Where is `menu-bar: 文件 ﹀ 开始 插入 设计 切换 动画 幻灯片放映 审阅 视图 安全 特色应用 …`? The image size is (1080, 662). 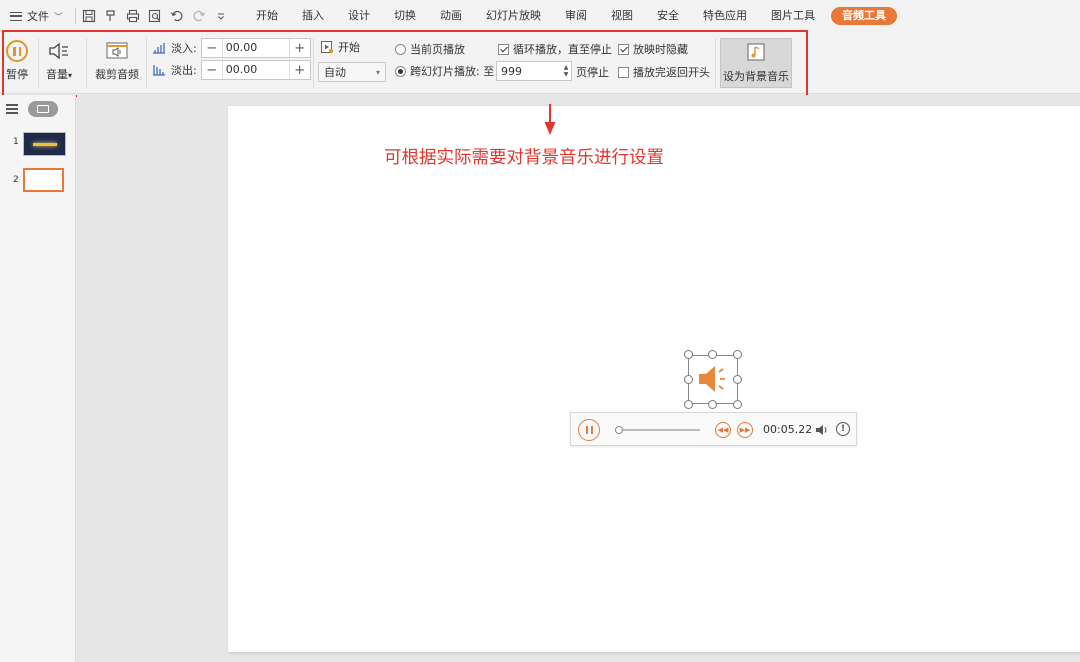
menu-bar: 文件 ﹀ 开始 插入 设计 切换 动画 幻灯片放映 审阅 视图 安全 特色应用 … is located at coordinates (540, 16).